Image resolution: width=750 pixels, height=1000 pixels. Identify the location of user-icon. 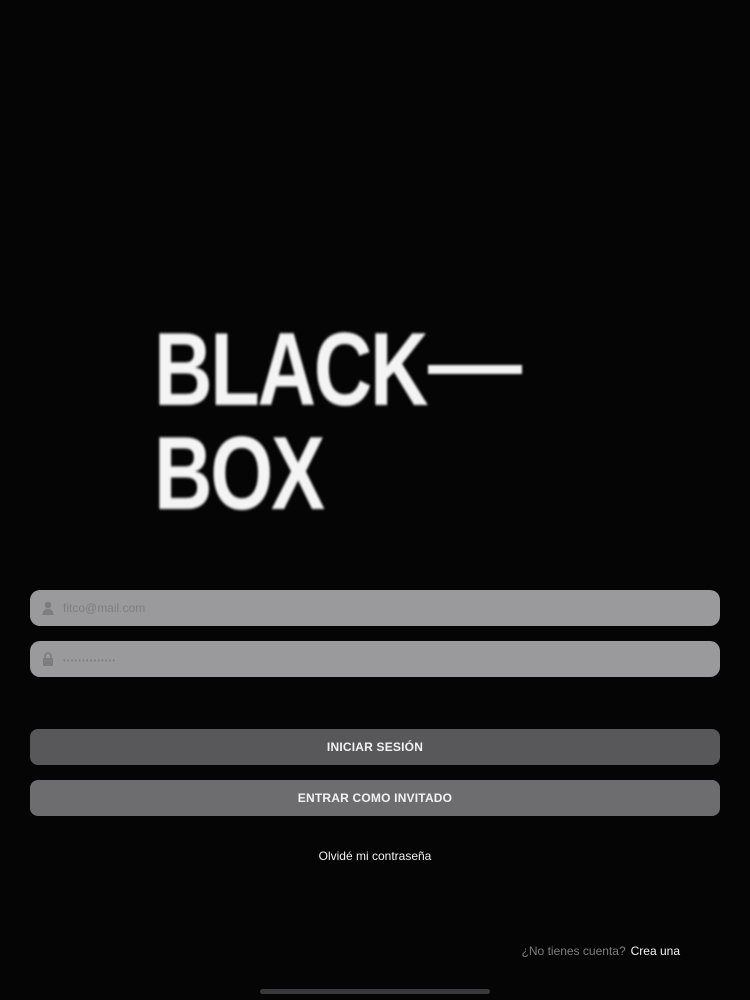
(48, 608).